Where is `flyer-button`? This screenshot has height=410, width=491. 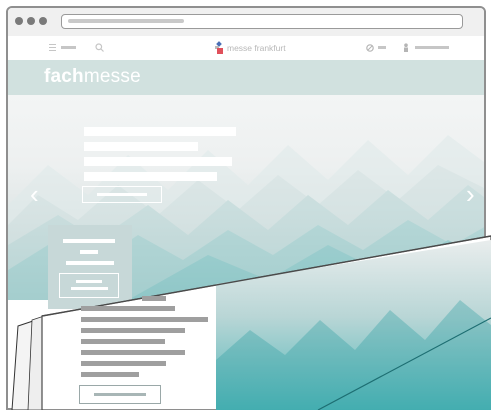
flyer-button is located at coordinates (120, 394).